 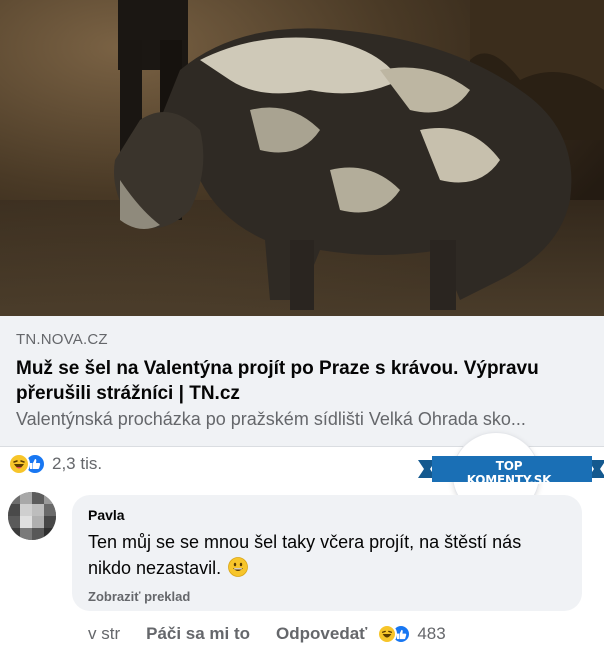 I want to click on comment-author: Pavla, so click(x=327, y=515).